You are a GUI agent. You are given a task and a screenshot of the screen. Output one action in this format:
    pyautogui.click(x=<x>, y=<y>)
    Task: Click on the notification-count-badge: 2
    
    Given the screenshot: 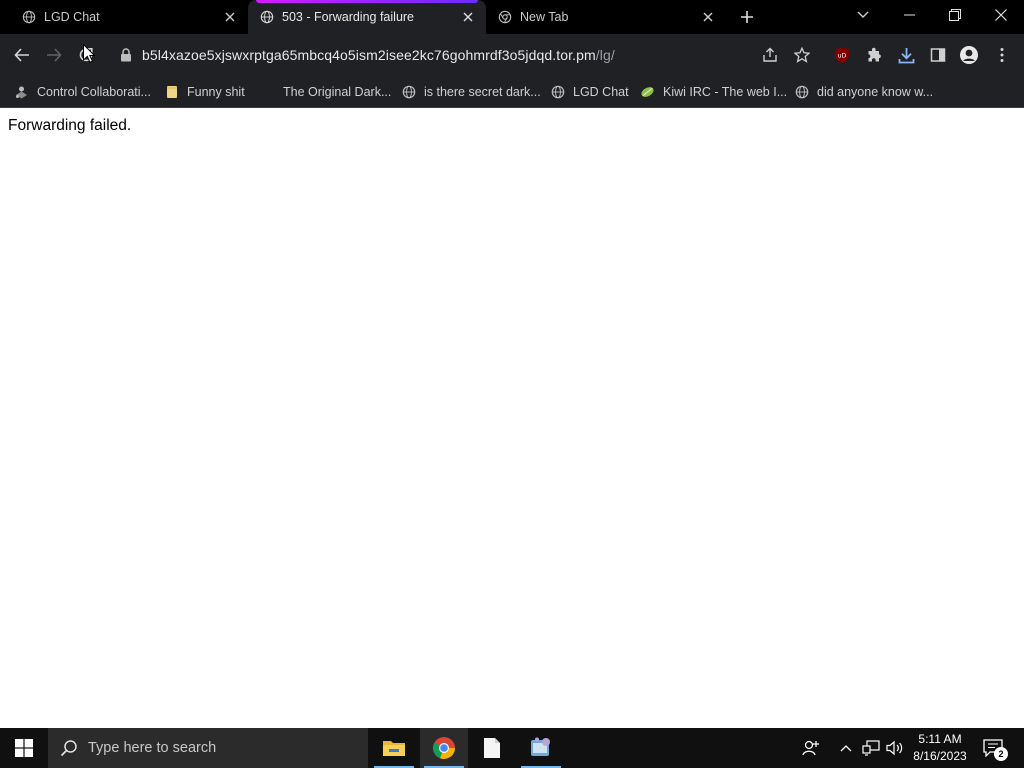 What is the action you would take?
    pyautogui.click(x=1001, y=754)
    